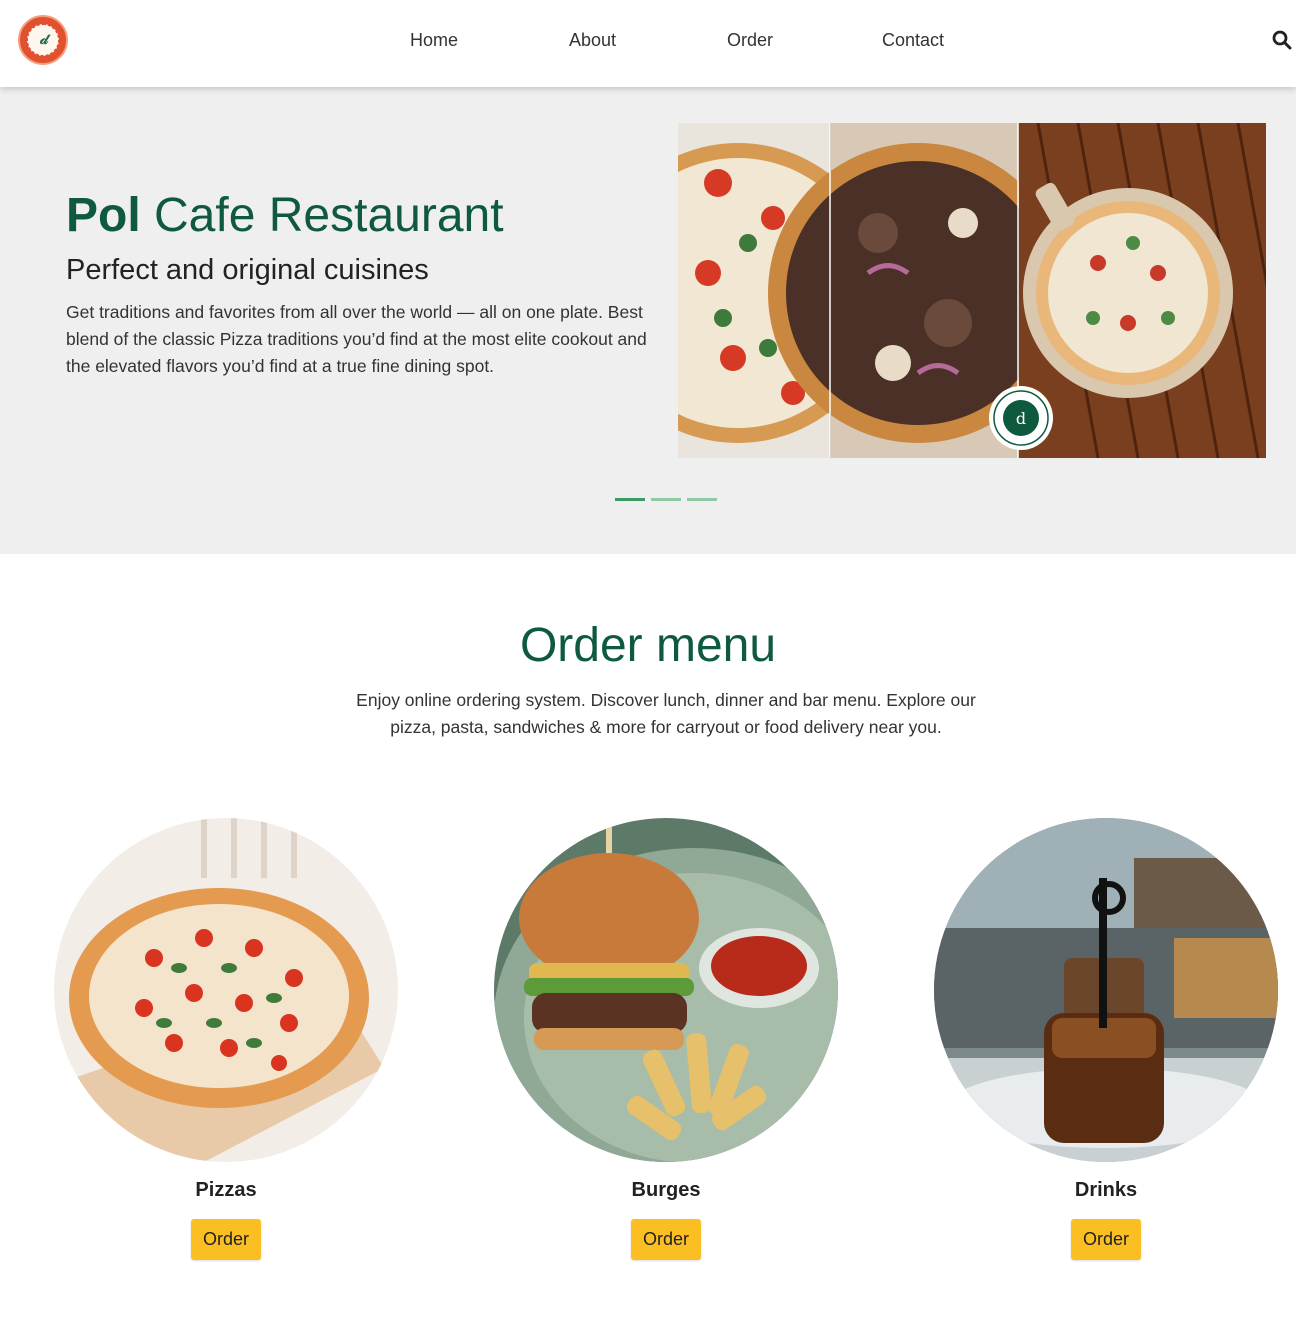 This screenshot has width=1296, height=1339. Describe the element at coordinates (434, 40) in the screenshot. I see `nav-home-link: Home` at that location.